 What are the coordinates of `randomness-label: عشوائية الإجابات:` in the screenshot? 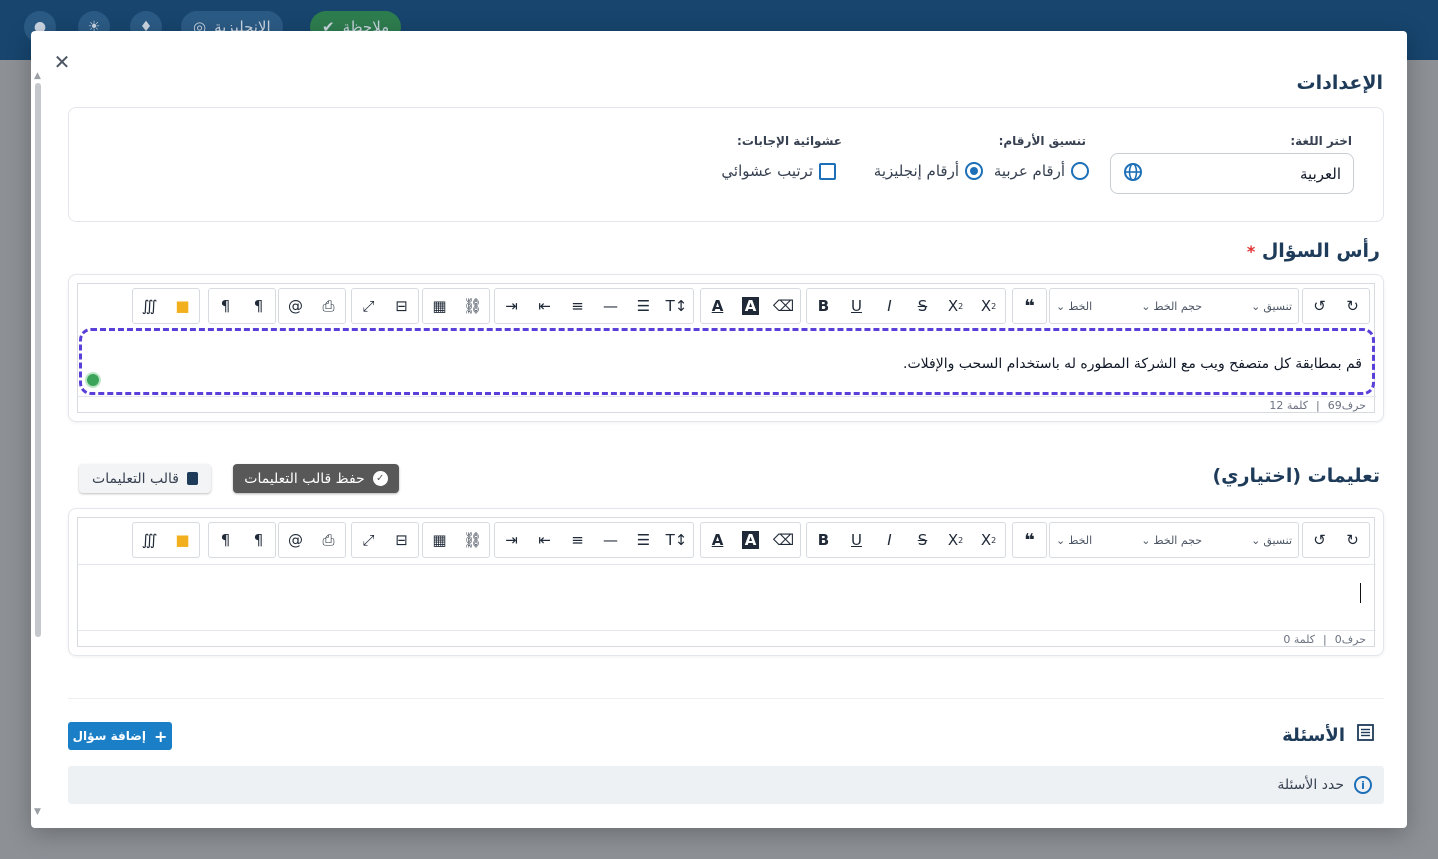 It's located at (789, 141).